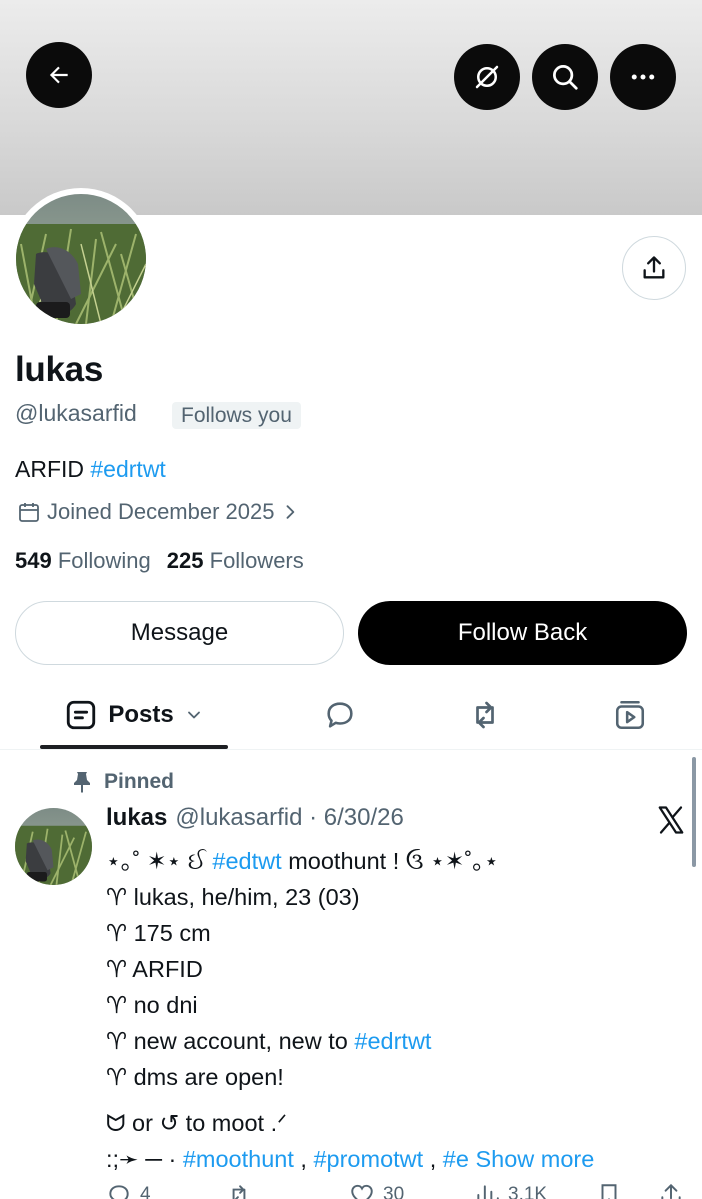 This screenshot has width=702, height=1199. I want to click on post-text-span: moothunt ! ઉ ⋆✶˚｡⋆, so click(390, 861).